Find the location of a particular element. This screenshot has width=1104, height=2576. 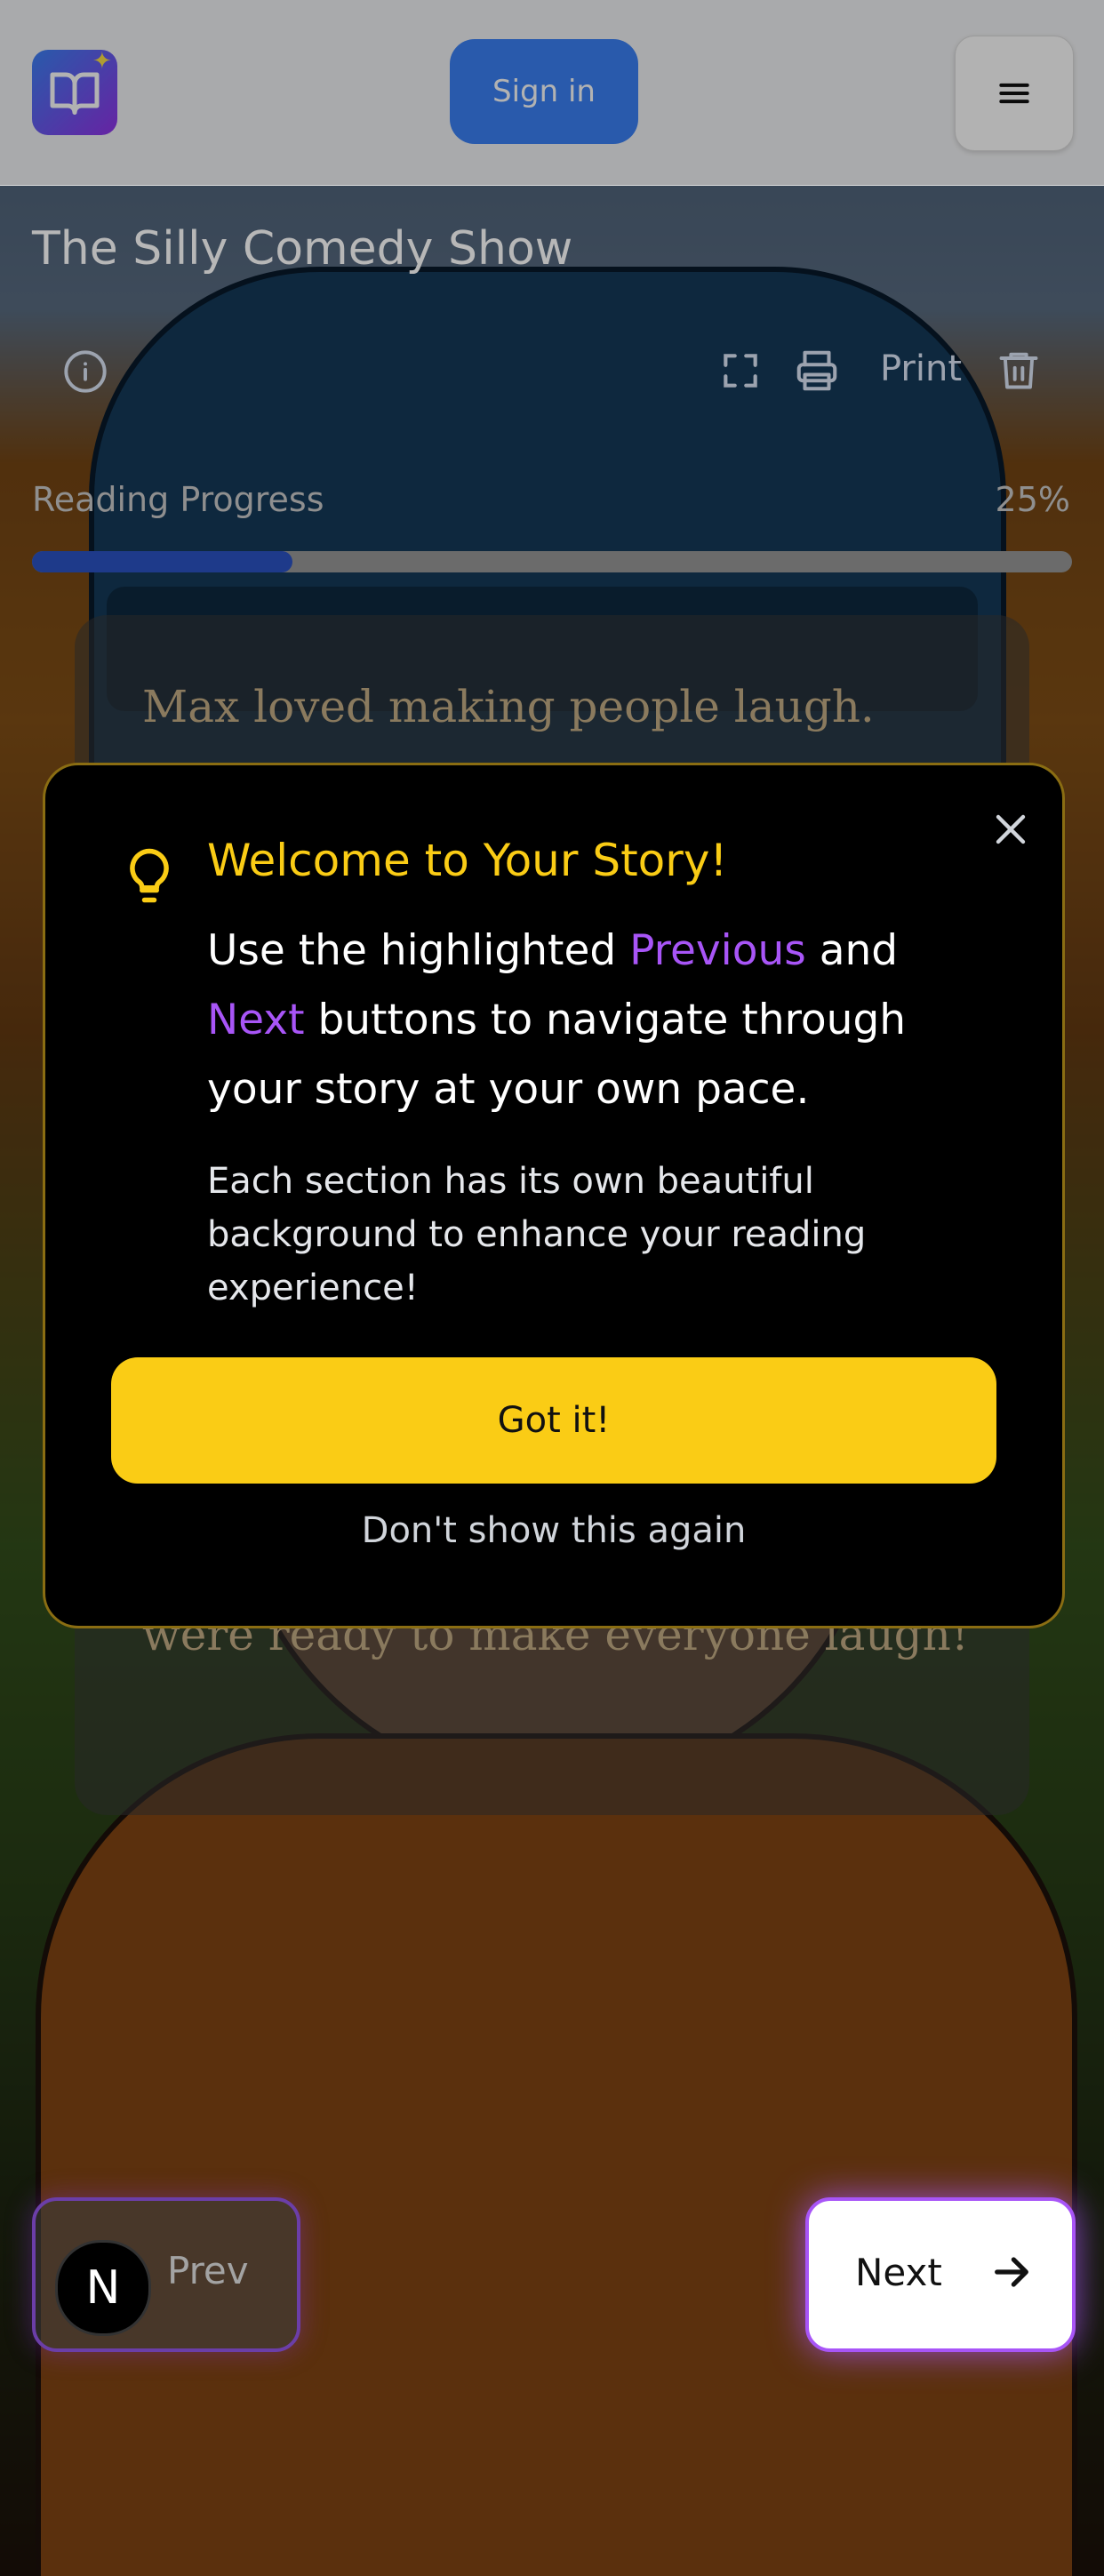

prev-badge: N is located at coordinates (103, 2288).